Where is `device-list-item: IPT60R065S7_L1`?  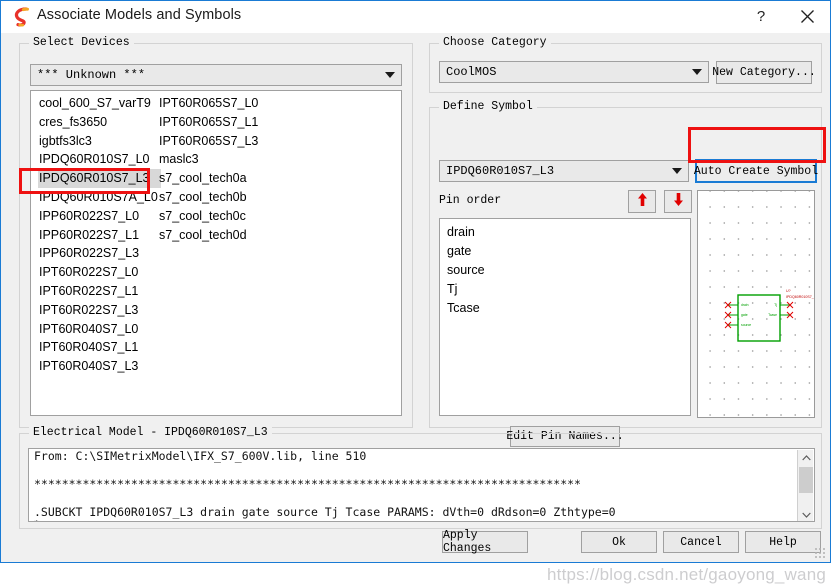
device-list-item: IPT60R065S7_L1 is located at coordinates (209, 122).